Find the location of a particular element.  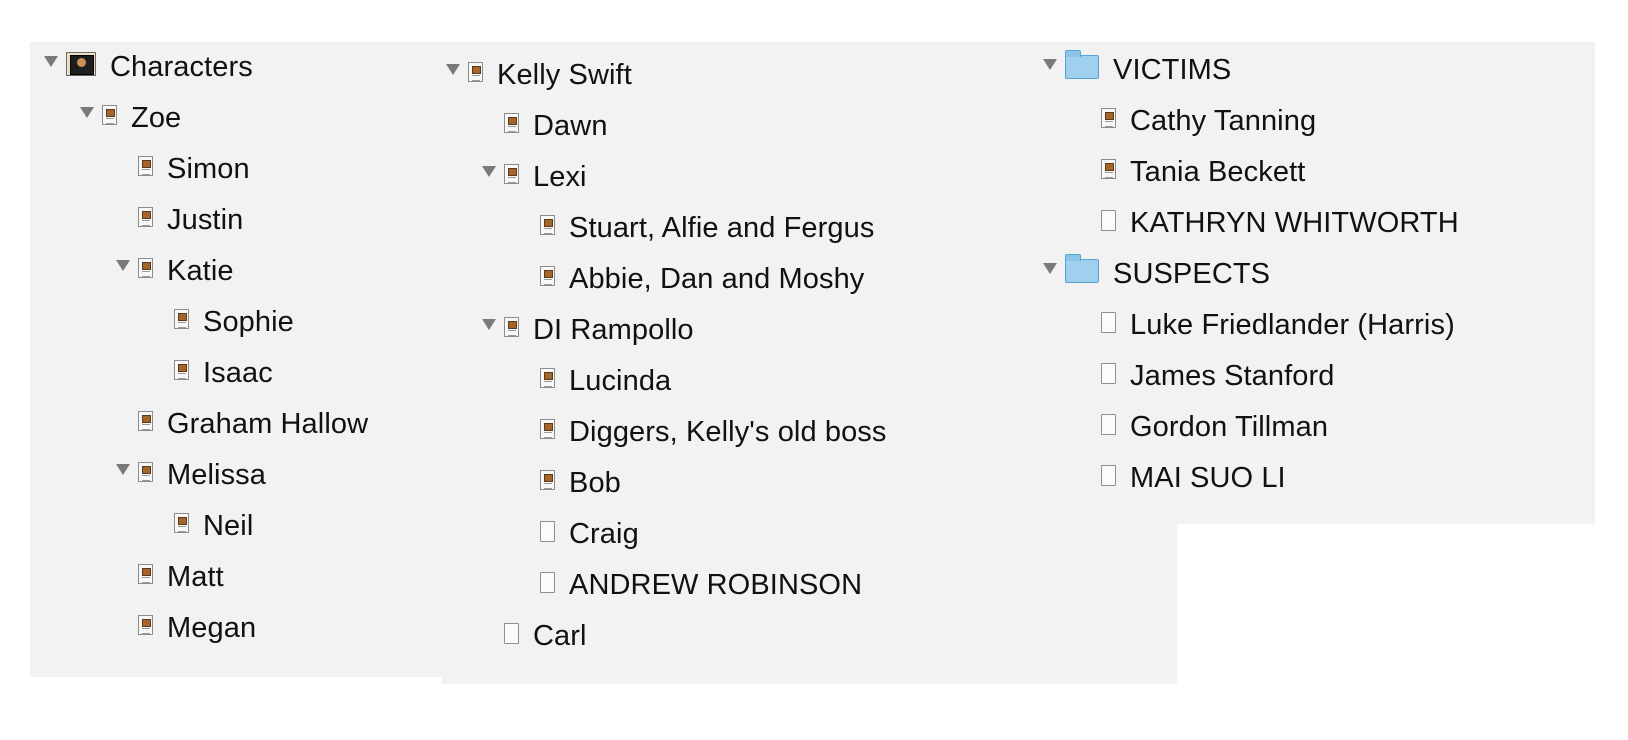

tree-row-label: Tania Beckett is located at coordinates (1218, 171).